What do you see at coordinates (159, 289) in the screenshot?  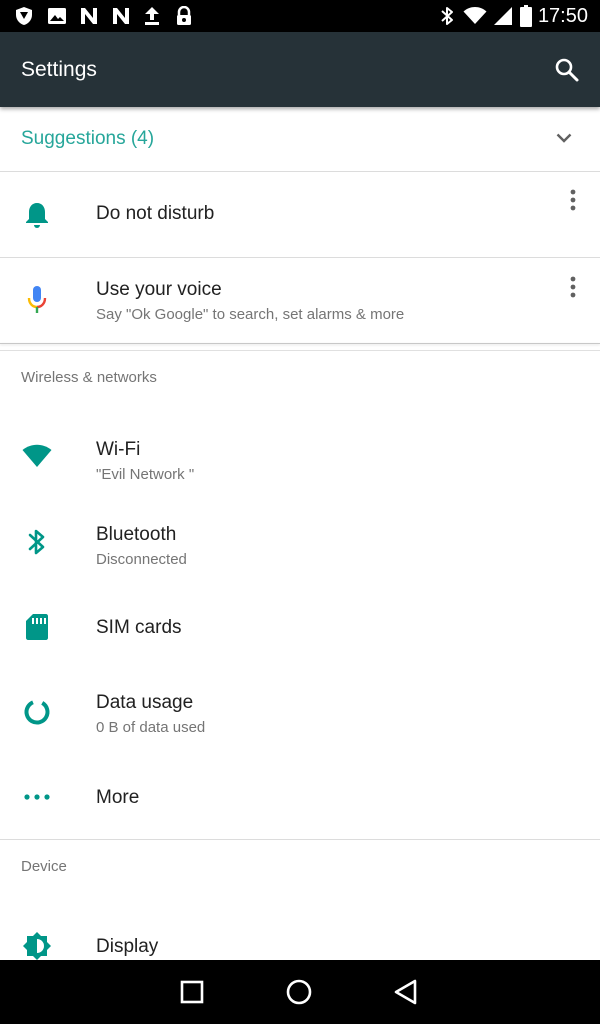 I see `suggestion-title: Use your voice` at bounding box center [159, 289].